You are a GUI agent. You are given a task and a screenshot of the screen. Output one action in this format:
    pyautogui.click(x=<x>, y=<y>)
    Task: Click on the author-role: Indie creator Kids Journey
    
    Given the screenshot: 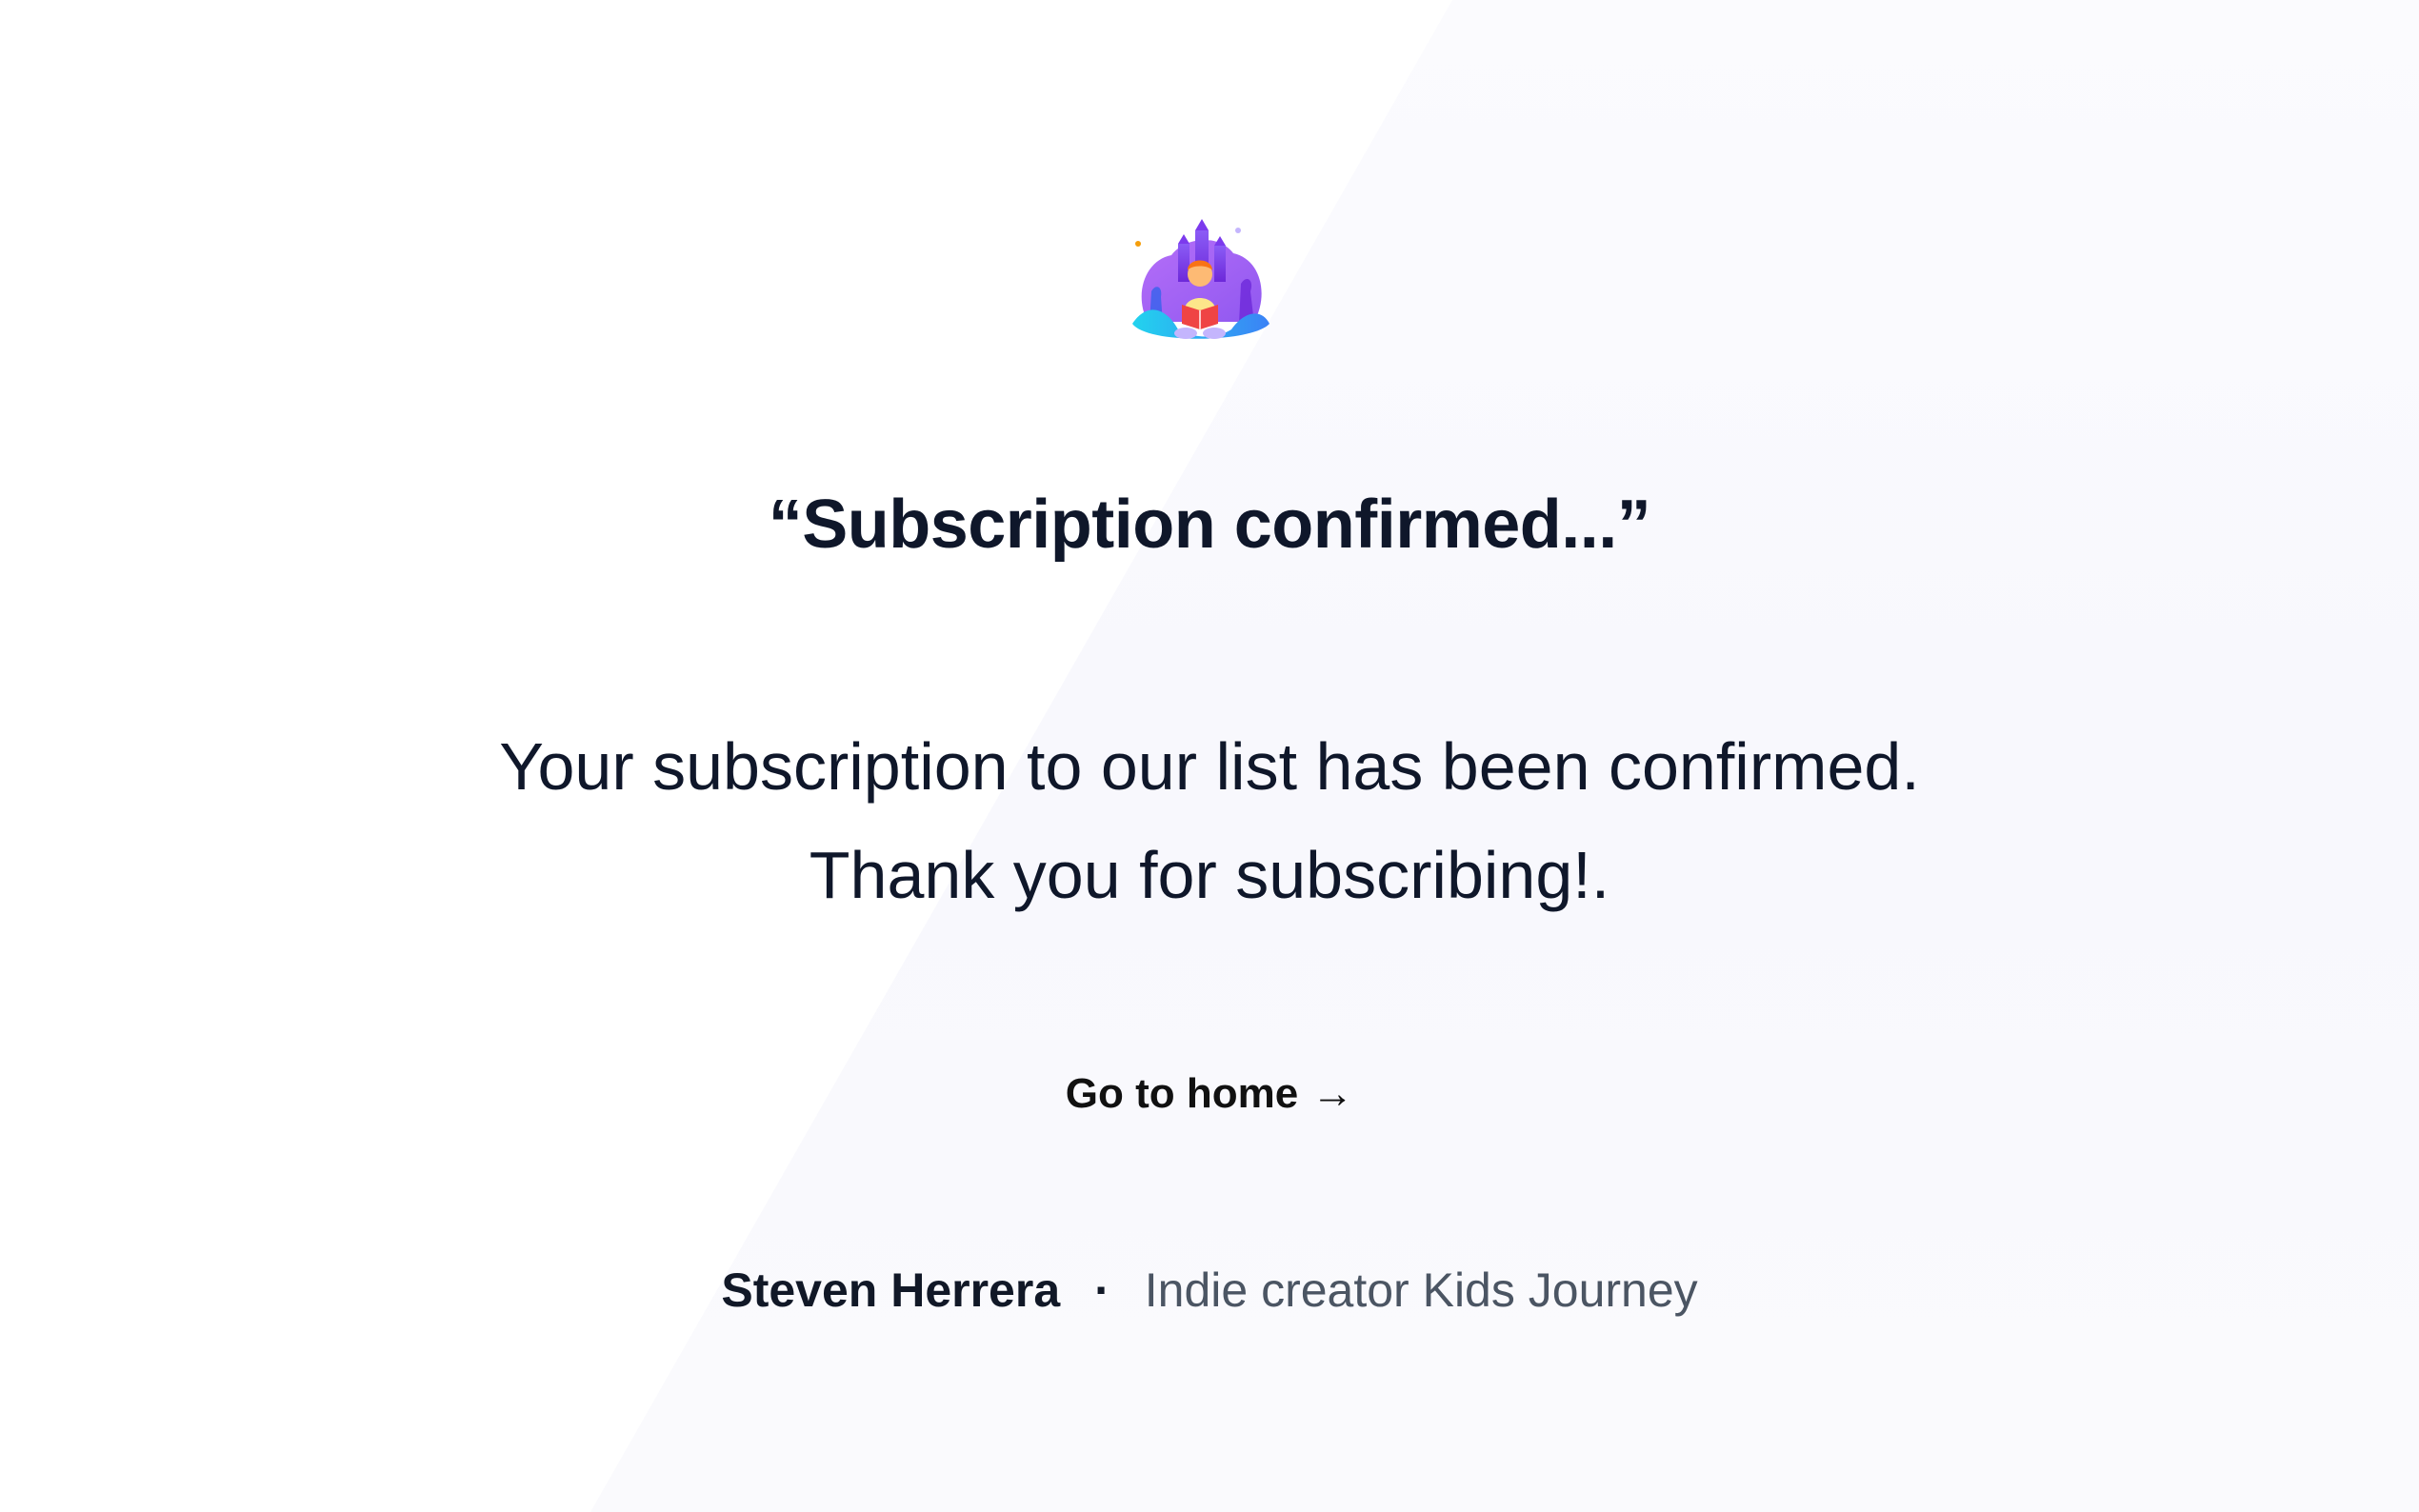 What is the action you would take?
    pyautogui.click(x=1421, y=1290)
    